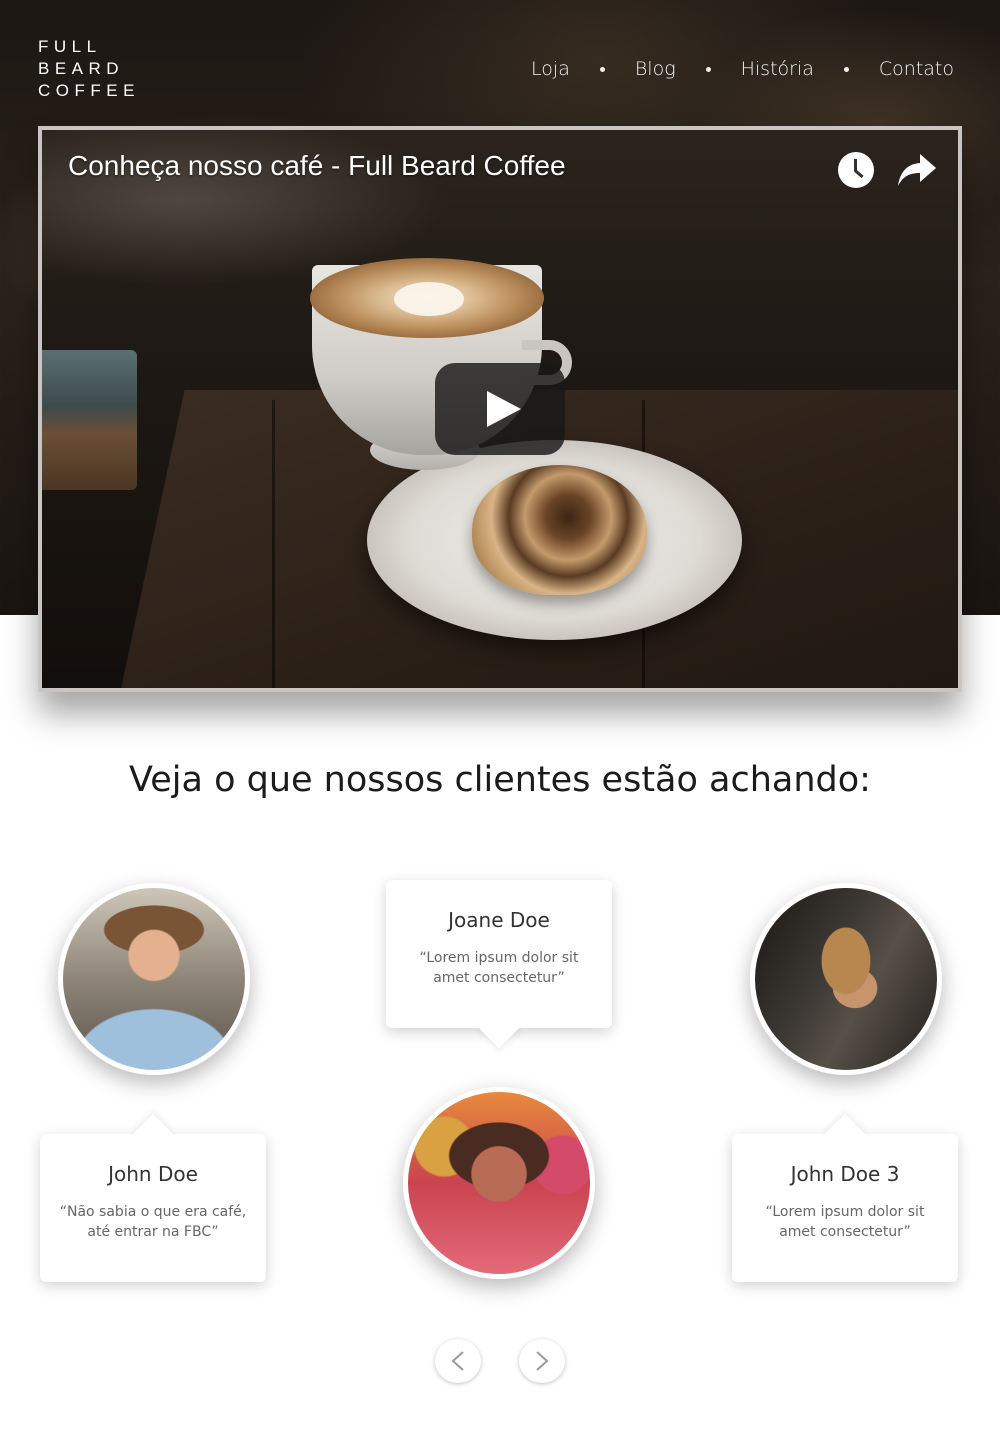 The image size is (1000, 1449). Describe the element at coordinates (273, 544) in the screenshot. I see `thumbnail-plank` at that location.